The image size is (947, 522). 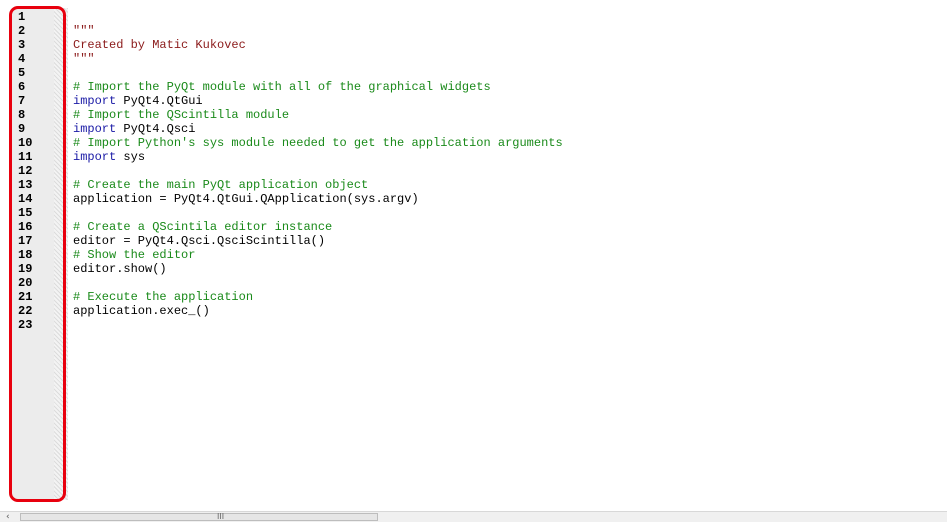 What do you see at coordinates (25, 227) in the screenshot?
I see `line-number: 16` at bounding box center [25, 227].